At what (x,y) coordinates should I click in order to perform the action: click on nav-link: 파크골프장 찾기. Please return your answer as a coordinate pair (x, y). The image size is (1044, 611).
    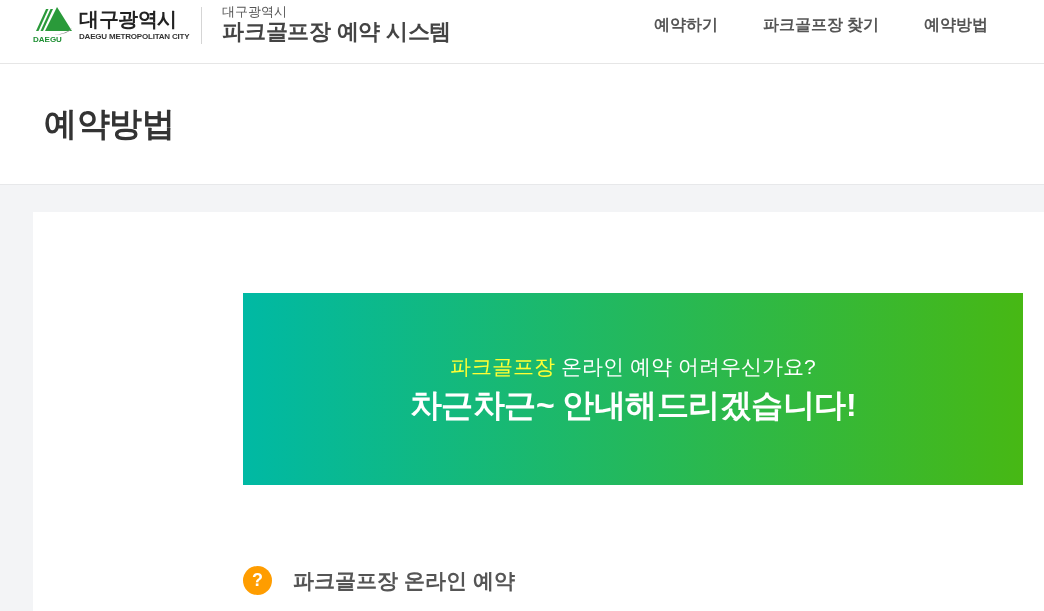
    Looking at the image, I should click on (820, 25).